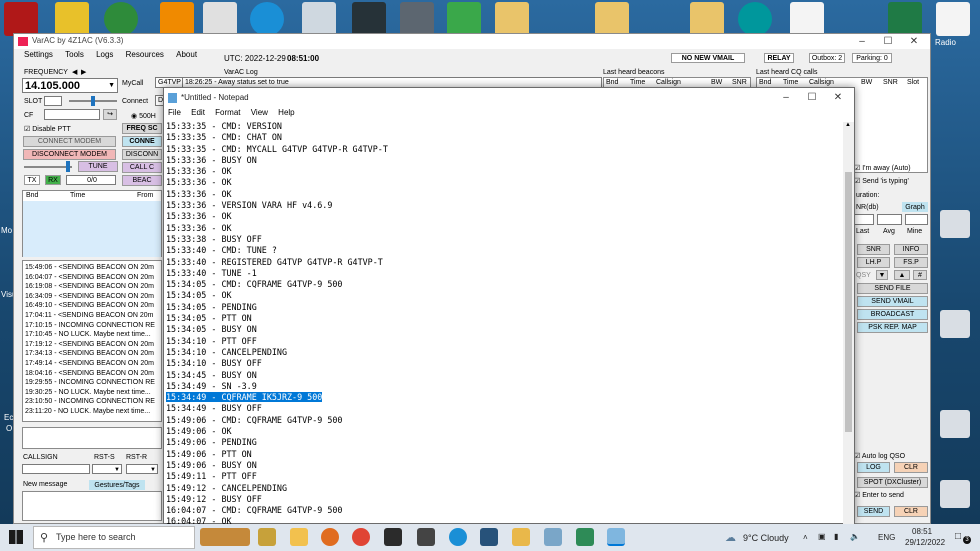  Describe the element at coordinates (92, 438) in the screenshot. I see `chat-field` at that location.